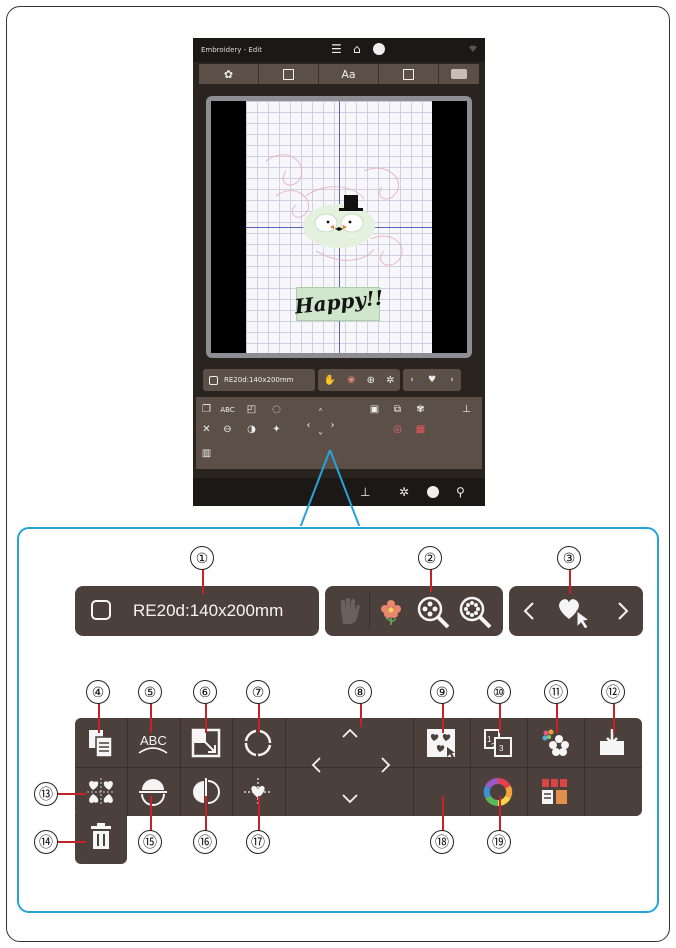 The height and width of the screenshot is (948, 676). I want to click on mirror-heart-icon, so click(101, 792).